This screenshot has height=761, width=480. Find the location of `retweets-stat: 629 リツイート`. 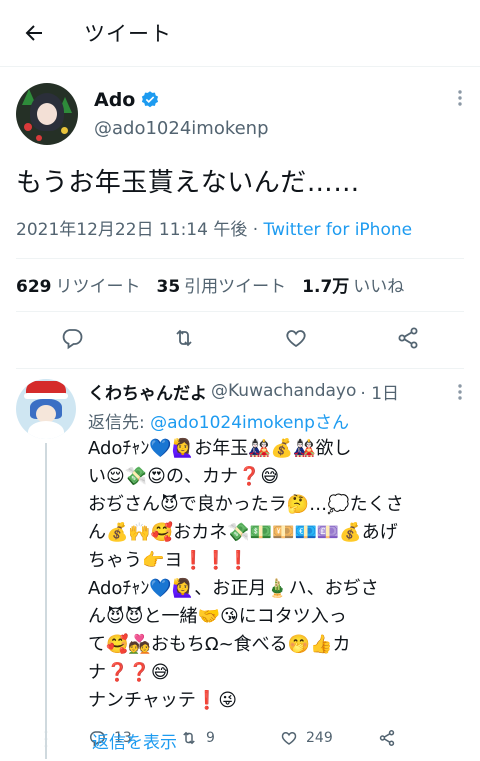

retweets-stat: 629 リツイート is located at coordinates (78, 284).